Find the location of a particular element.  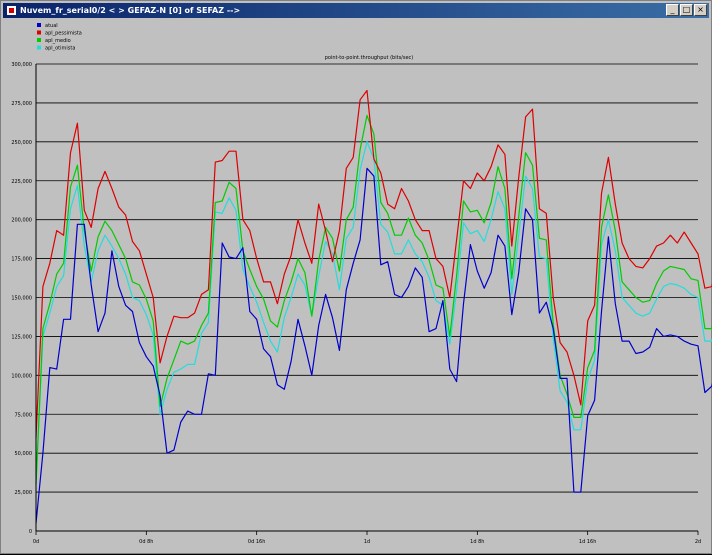

window-controls: _ □ × is located at coordinates (686, 10).